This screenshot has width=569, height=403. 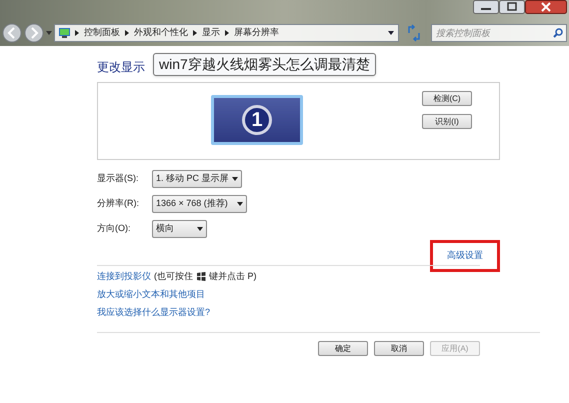 What do you see at coordinates (199, 204) in the screenshot?
I see `dropdown: 1366 × 768 (推荐)` at bounding box center [199, 204].